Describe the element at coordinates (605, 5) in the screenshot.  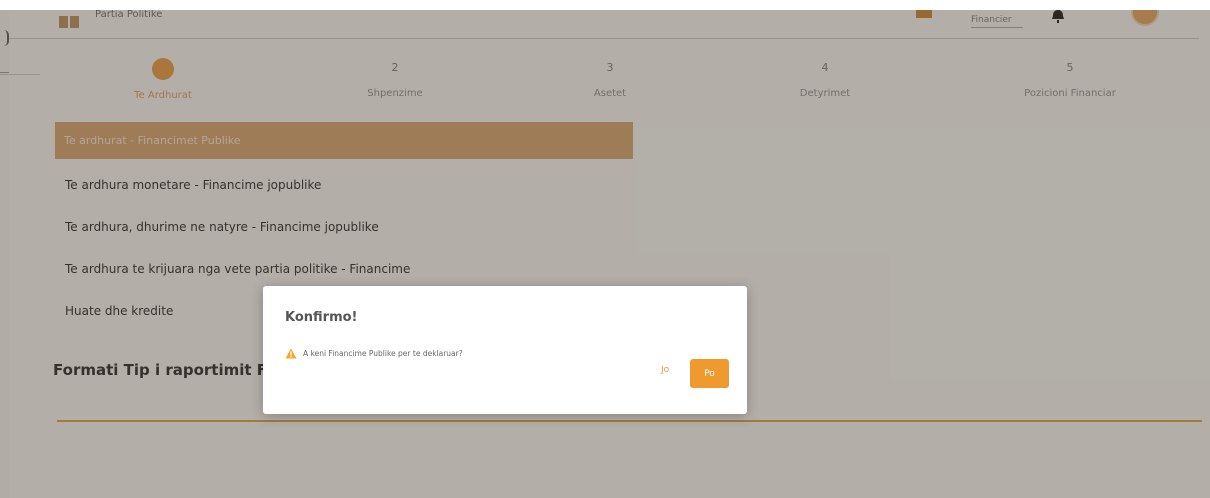
I see `top-strip` at that location.